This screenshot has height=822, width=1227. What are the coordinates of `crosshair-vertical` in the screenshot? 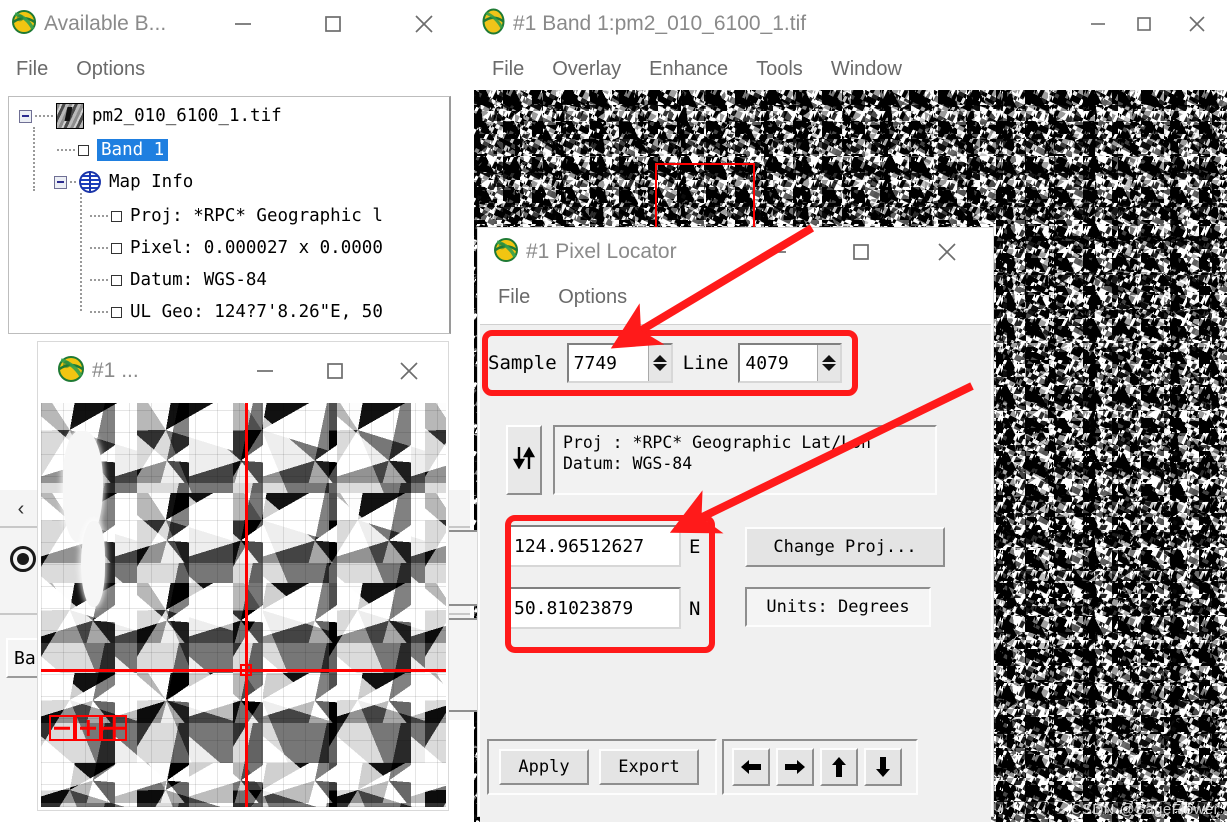 It's located at (246, 605).